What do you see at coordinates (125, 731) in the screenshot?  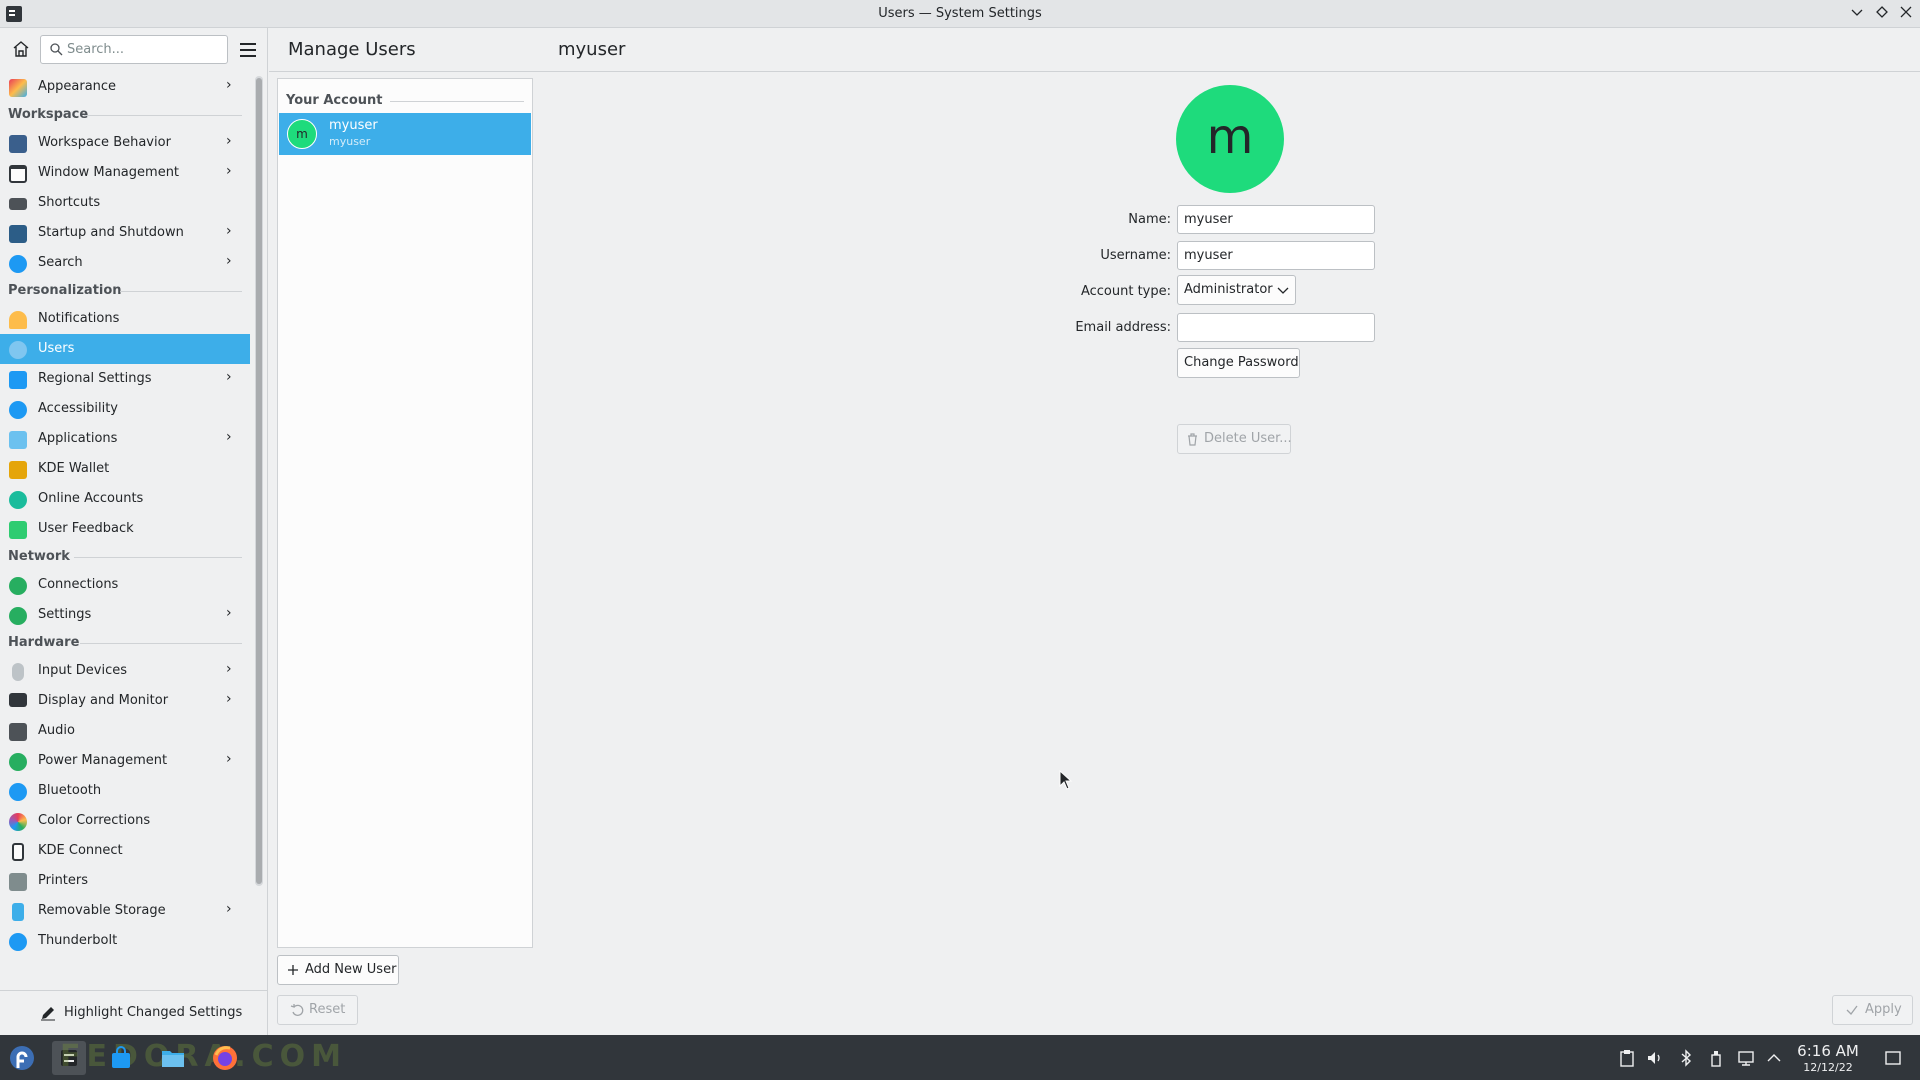 I see `sidebar-item-audio: Audio` at bounding box center [125, 731].